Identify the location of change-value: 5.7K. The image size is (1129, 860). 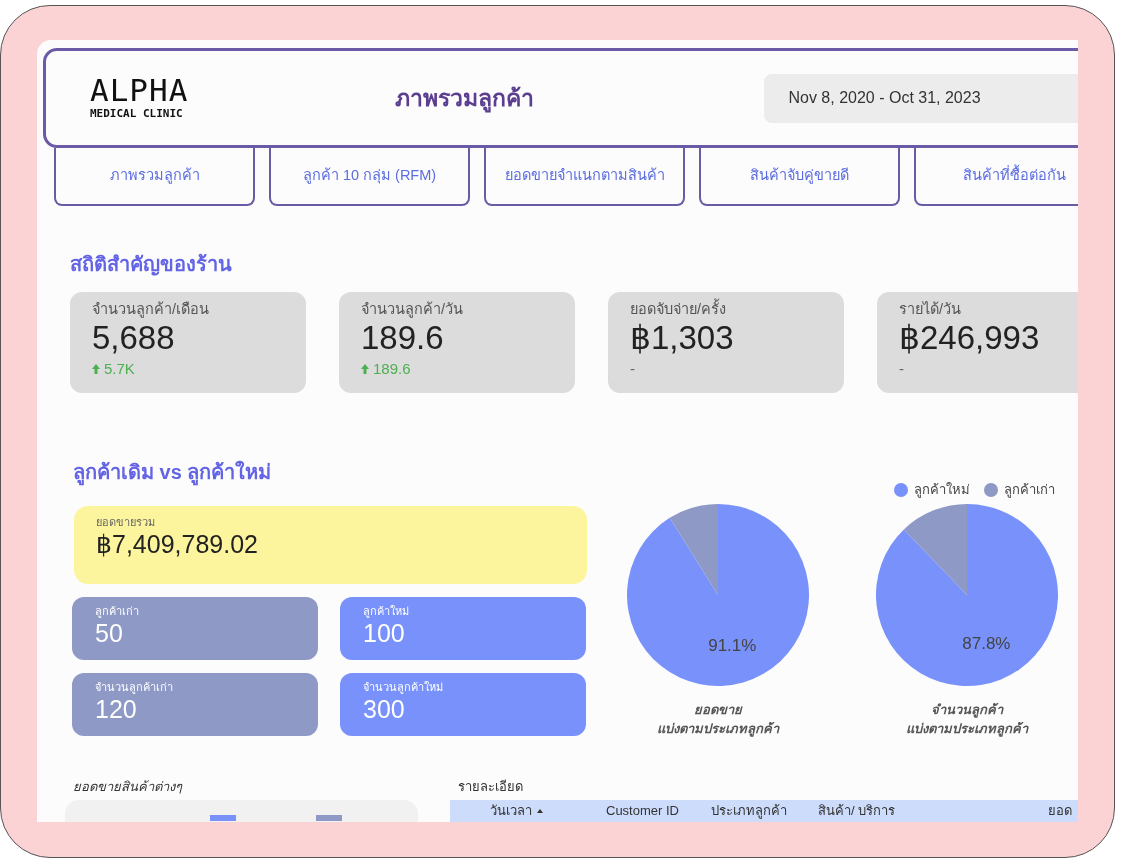
(119, 369).